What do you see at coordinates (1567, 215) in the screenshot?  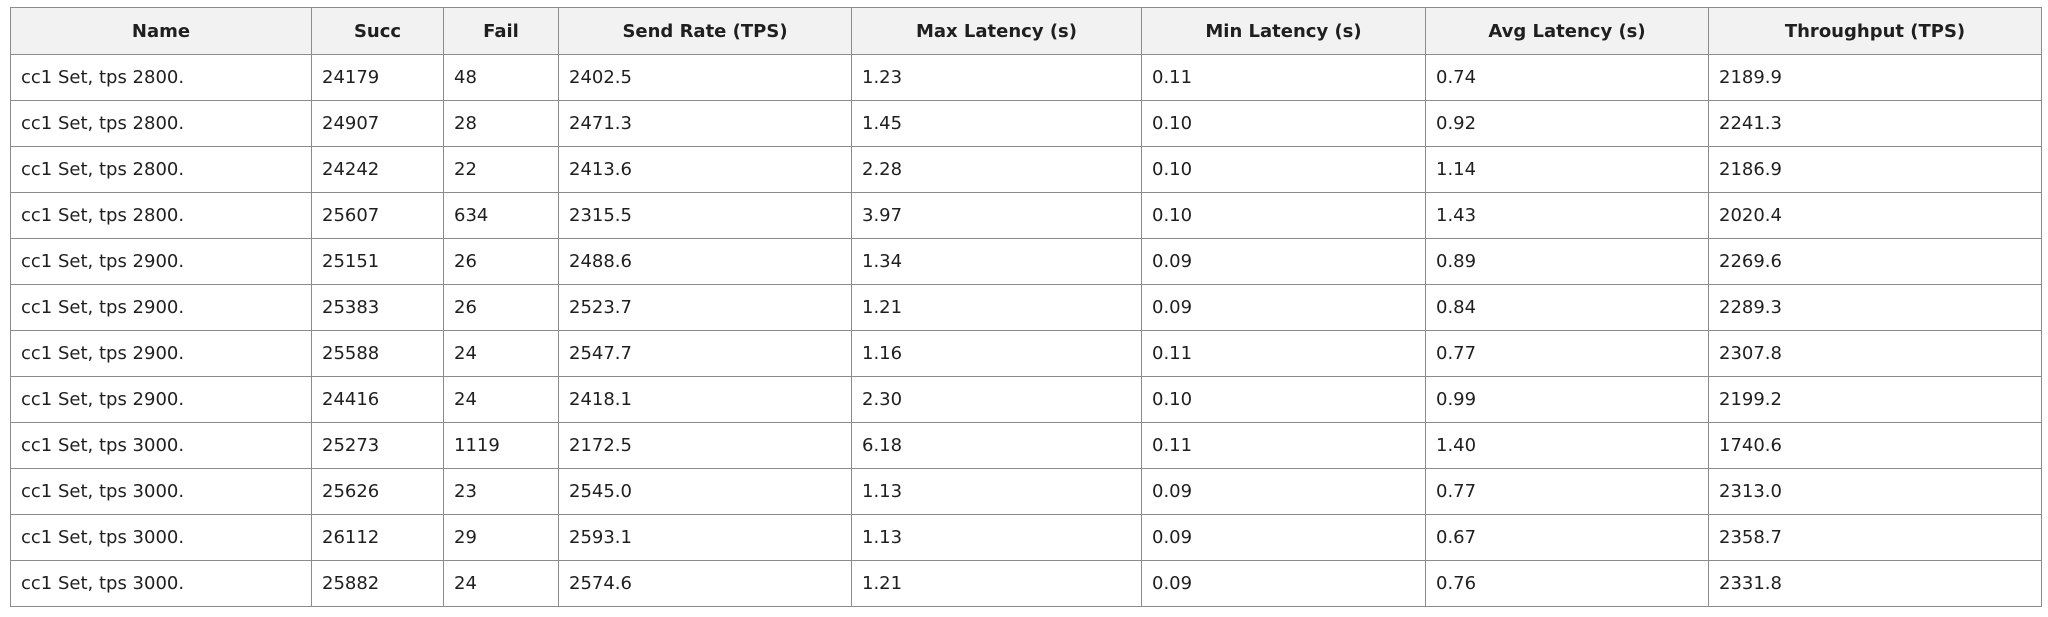 I see `cell-avg-latency: 1.43` at bounding box center [1567, 215].